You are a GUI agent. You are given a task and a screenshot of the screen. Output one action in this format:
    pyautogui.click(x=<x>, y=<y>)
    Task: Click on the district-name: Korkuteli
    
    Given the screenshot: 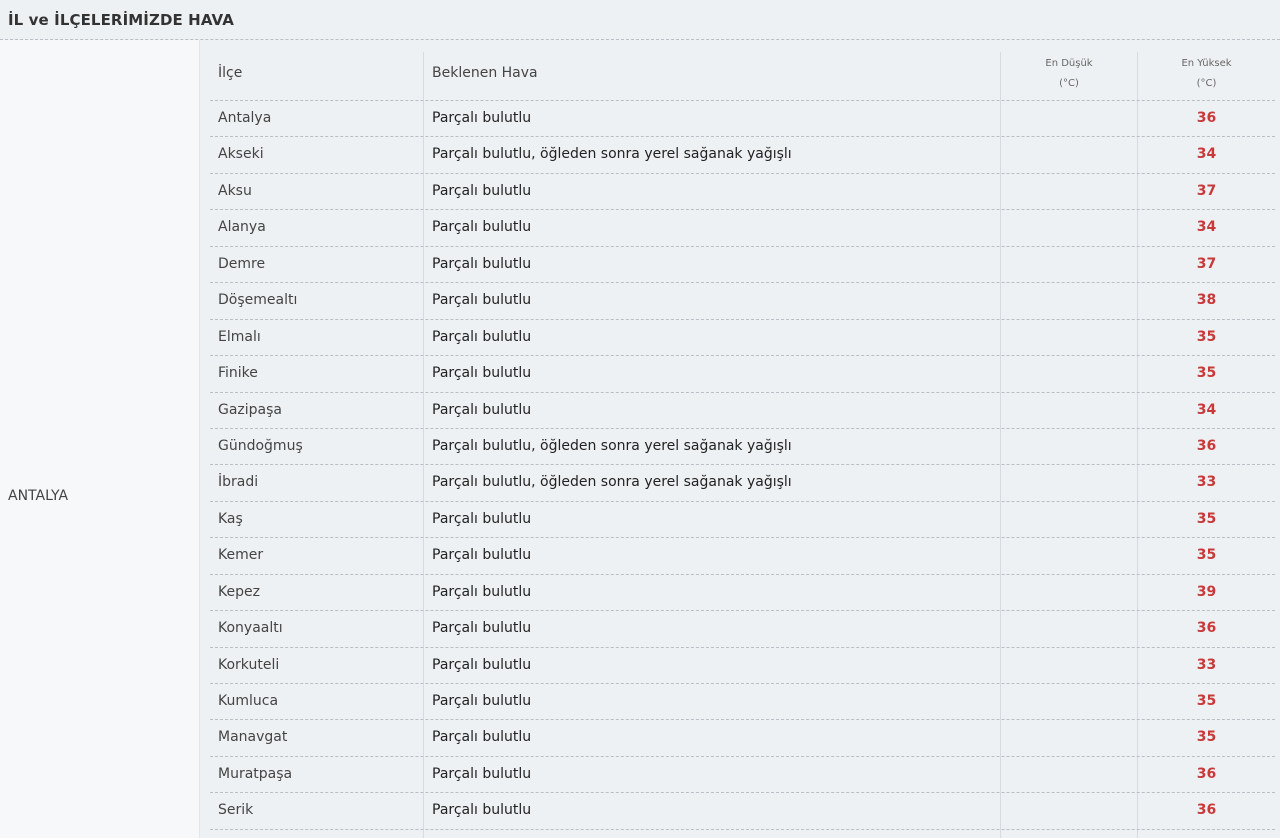 What is the action you would take?
    pyautogui.click(x=249, y=664)
    